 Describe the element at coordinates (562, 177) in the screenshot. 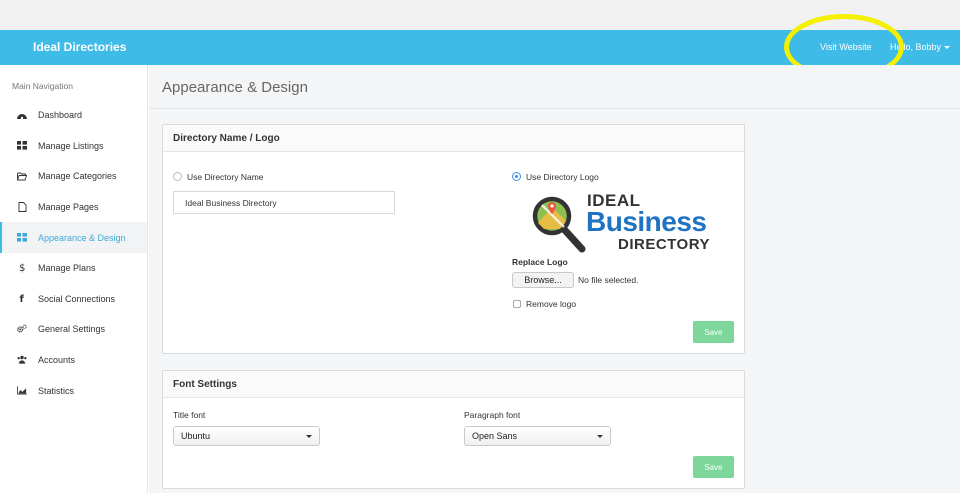

I see `use-logo-label: Use Directory Logo` at that location.